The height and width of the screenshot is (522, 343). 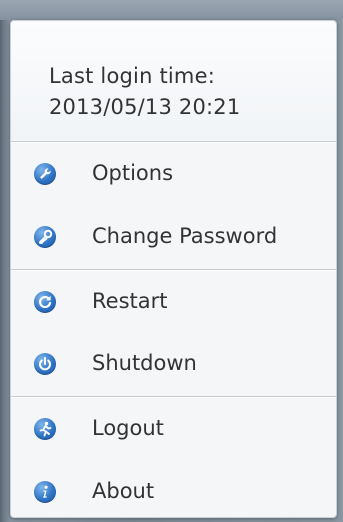 I want to click on wrench-icon, so click(x=45, y=174).